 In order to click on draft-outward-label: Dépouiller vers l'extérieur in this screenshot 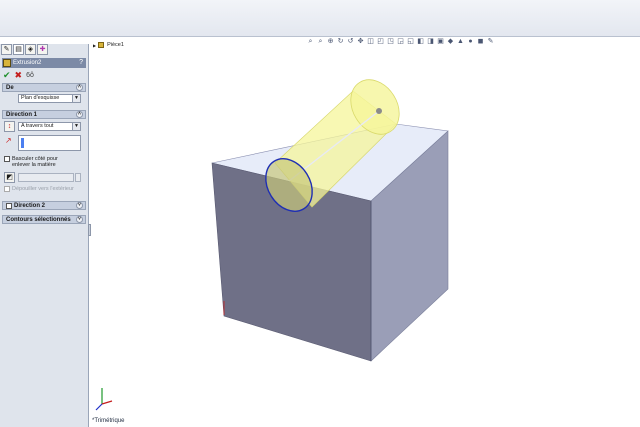, I will do `click(43, 189)`.